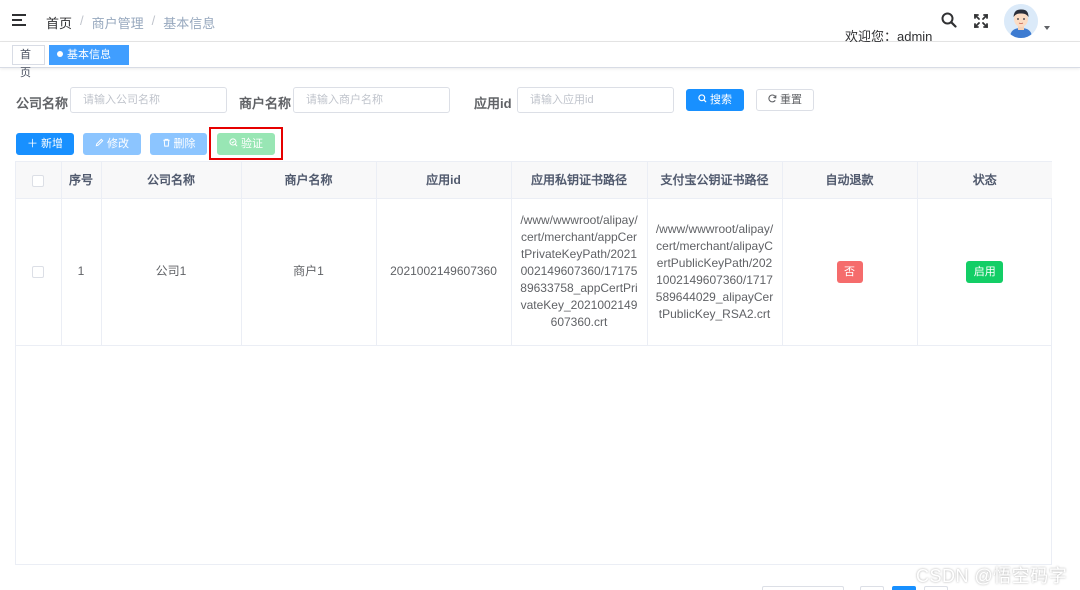 The width and height of the screenshot is (1080, 590). Describe the element at coordinates (171, 272) in the screenshot. I see `cell-company: 公司1` at that location.